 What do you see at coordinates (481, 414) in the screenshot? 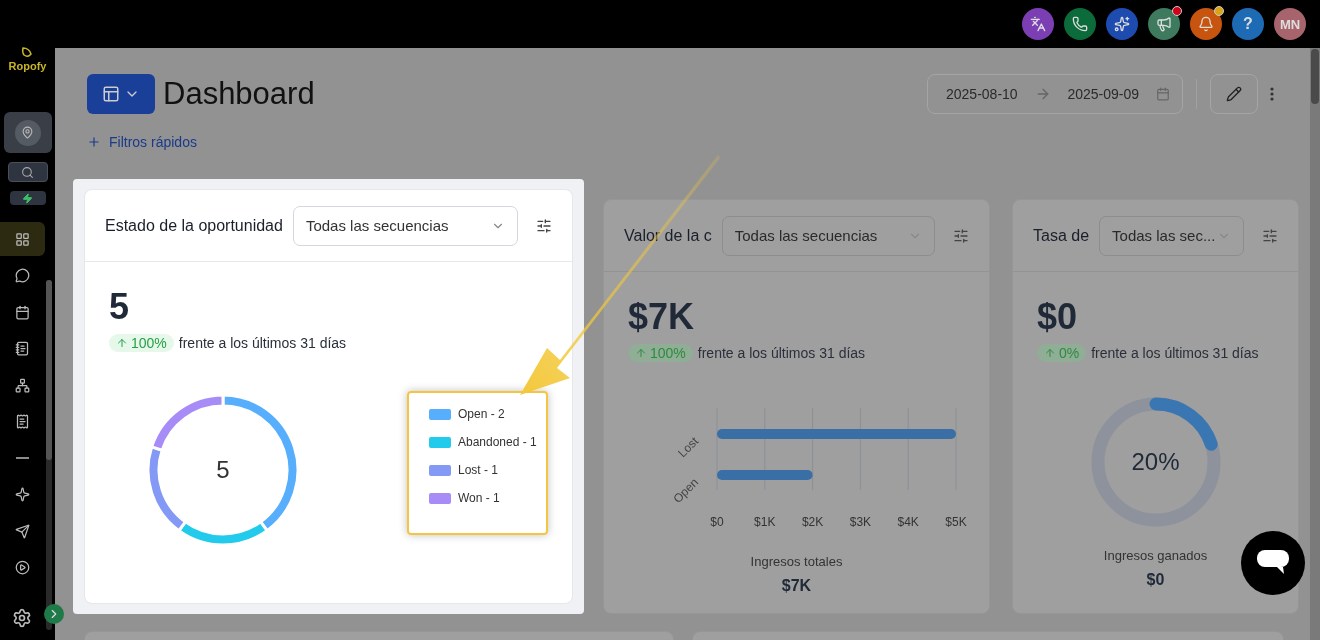
I see `legend-label: Open - 2` at bounding box center [481, 414].